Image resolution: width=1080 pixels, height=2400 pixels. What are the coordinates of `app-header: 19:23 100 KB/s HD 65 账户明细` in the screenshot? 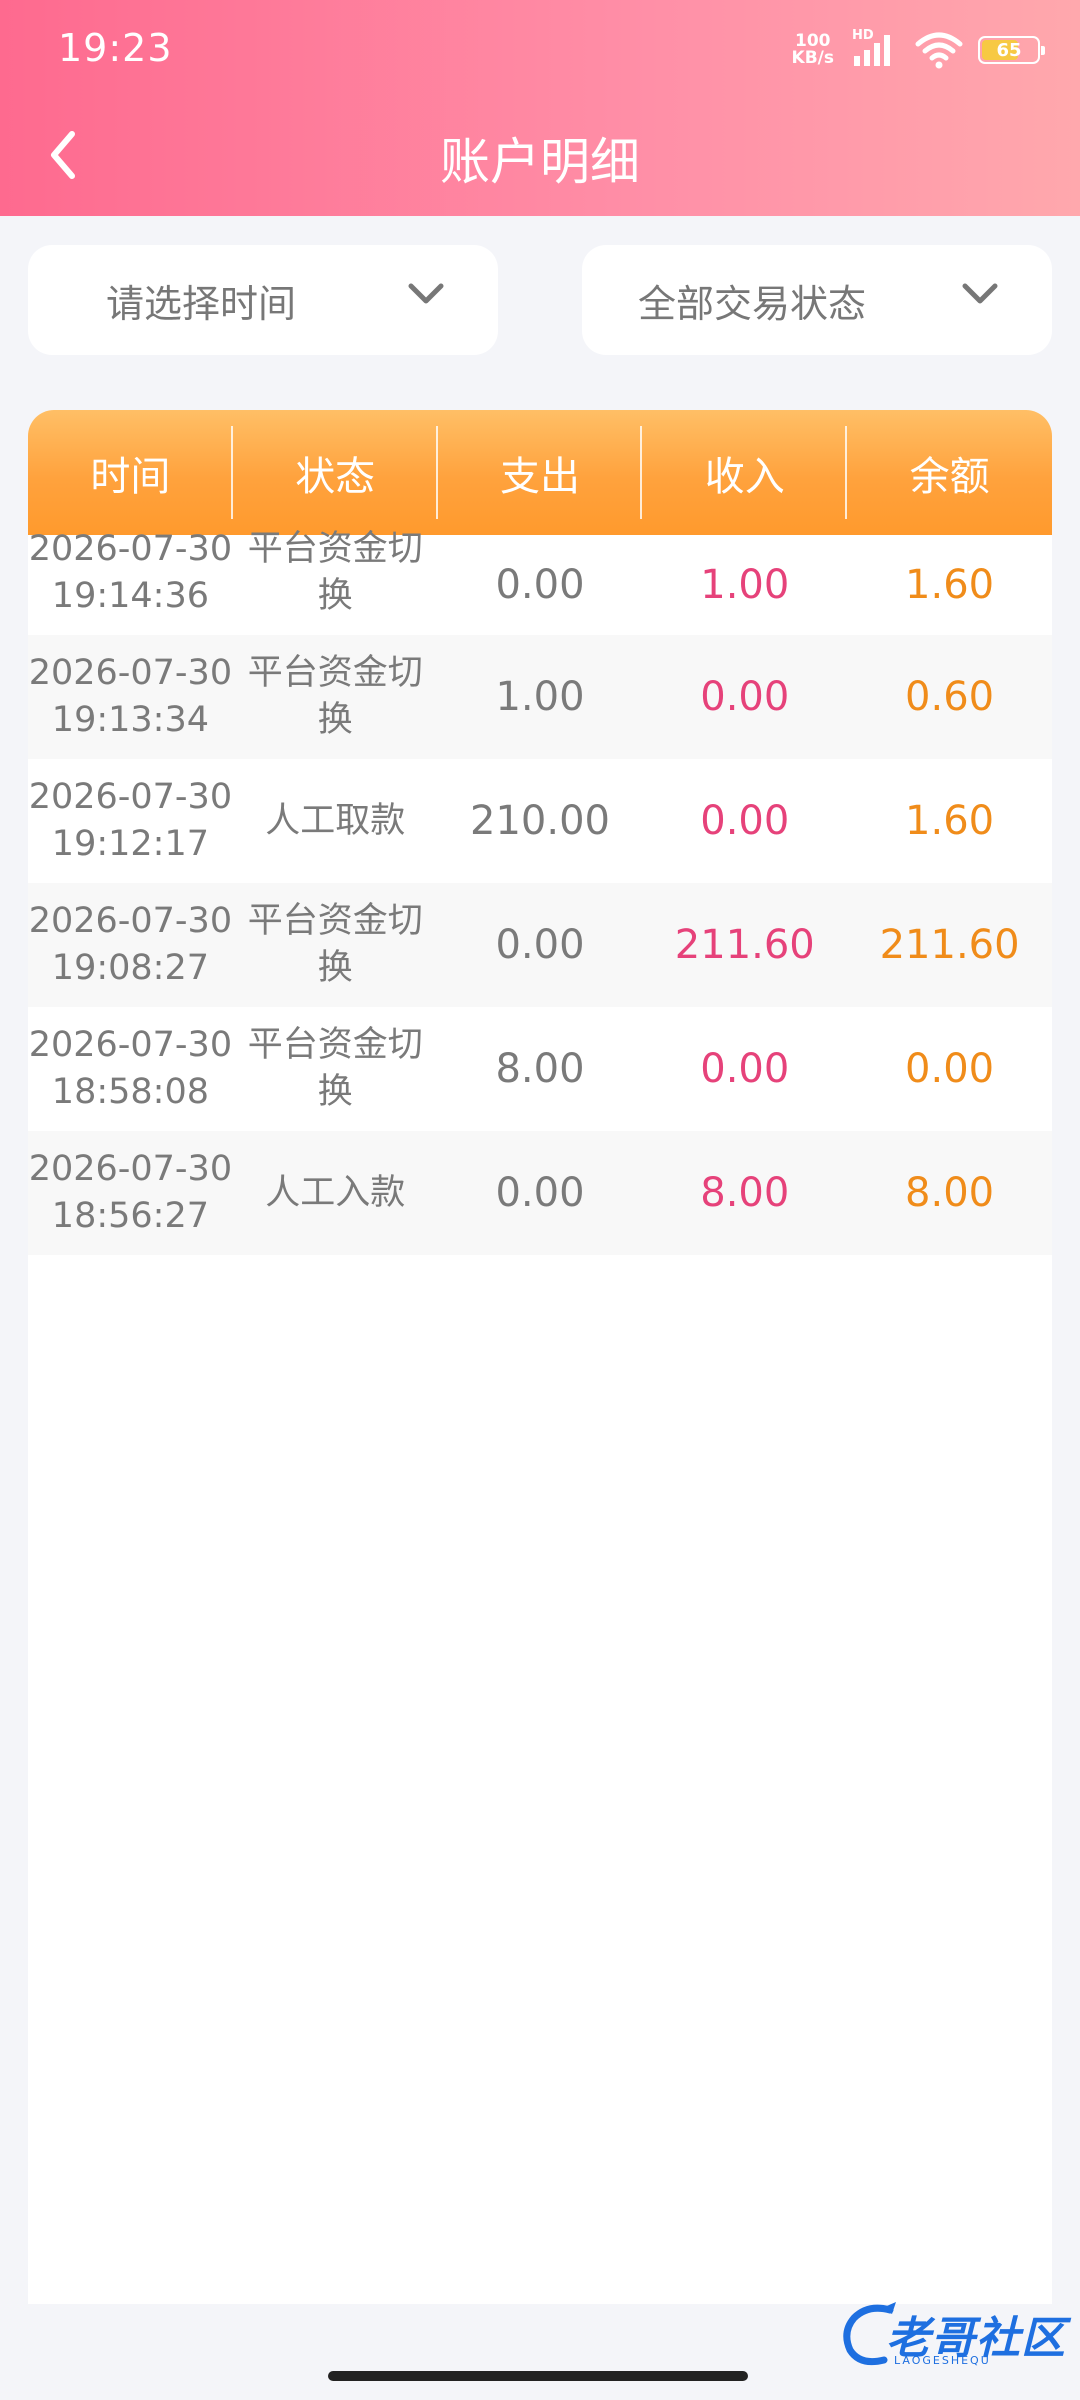 It's located at (540, 108).